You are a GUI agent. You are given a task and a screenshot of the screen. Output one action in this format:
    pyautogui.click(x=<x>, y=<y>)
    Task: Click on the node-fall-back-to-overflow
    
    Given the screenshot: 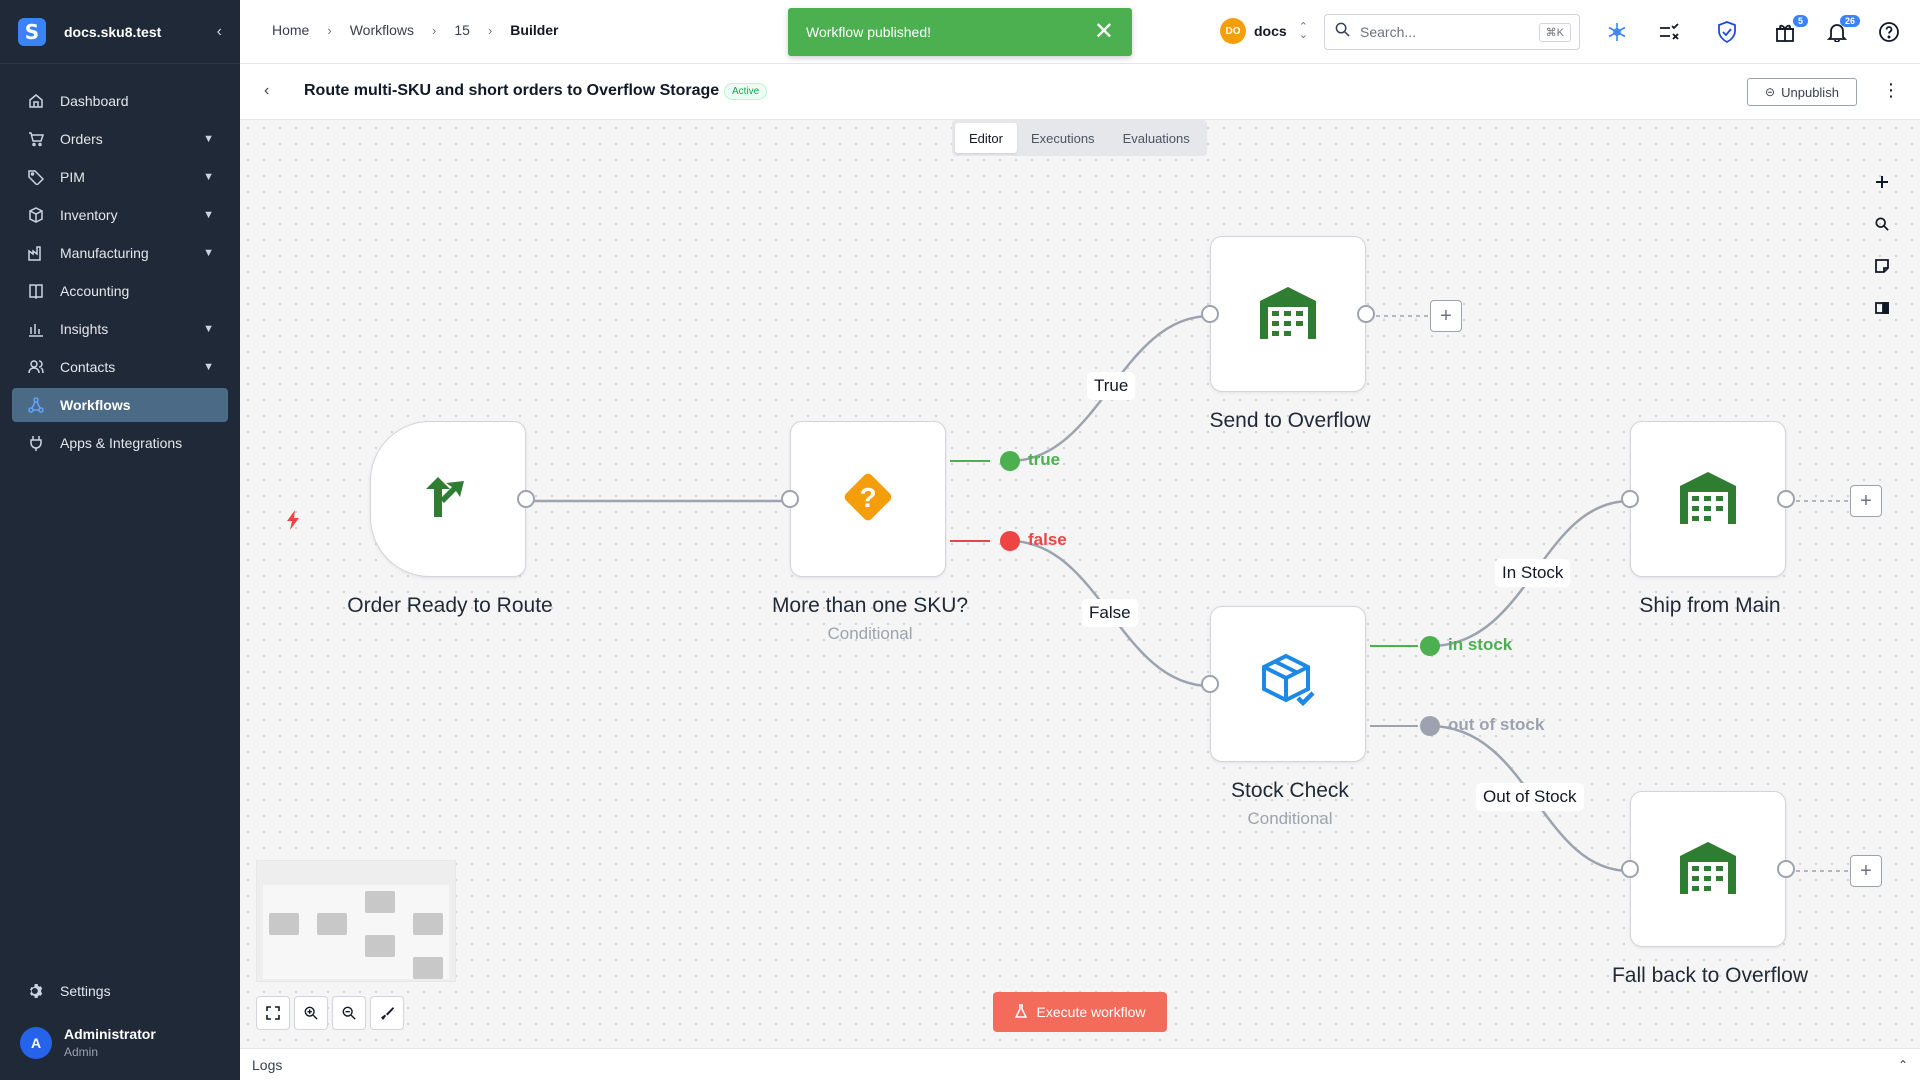 What is the action you would take?
    pyautogui.click(x=1708, y=869)
    